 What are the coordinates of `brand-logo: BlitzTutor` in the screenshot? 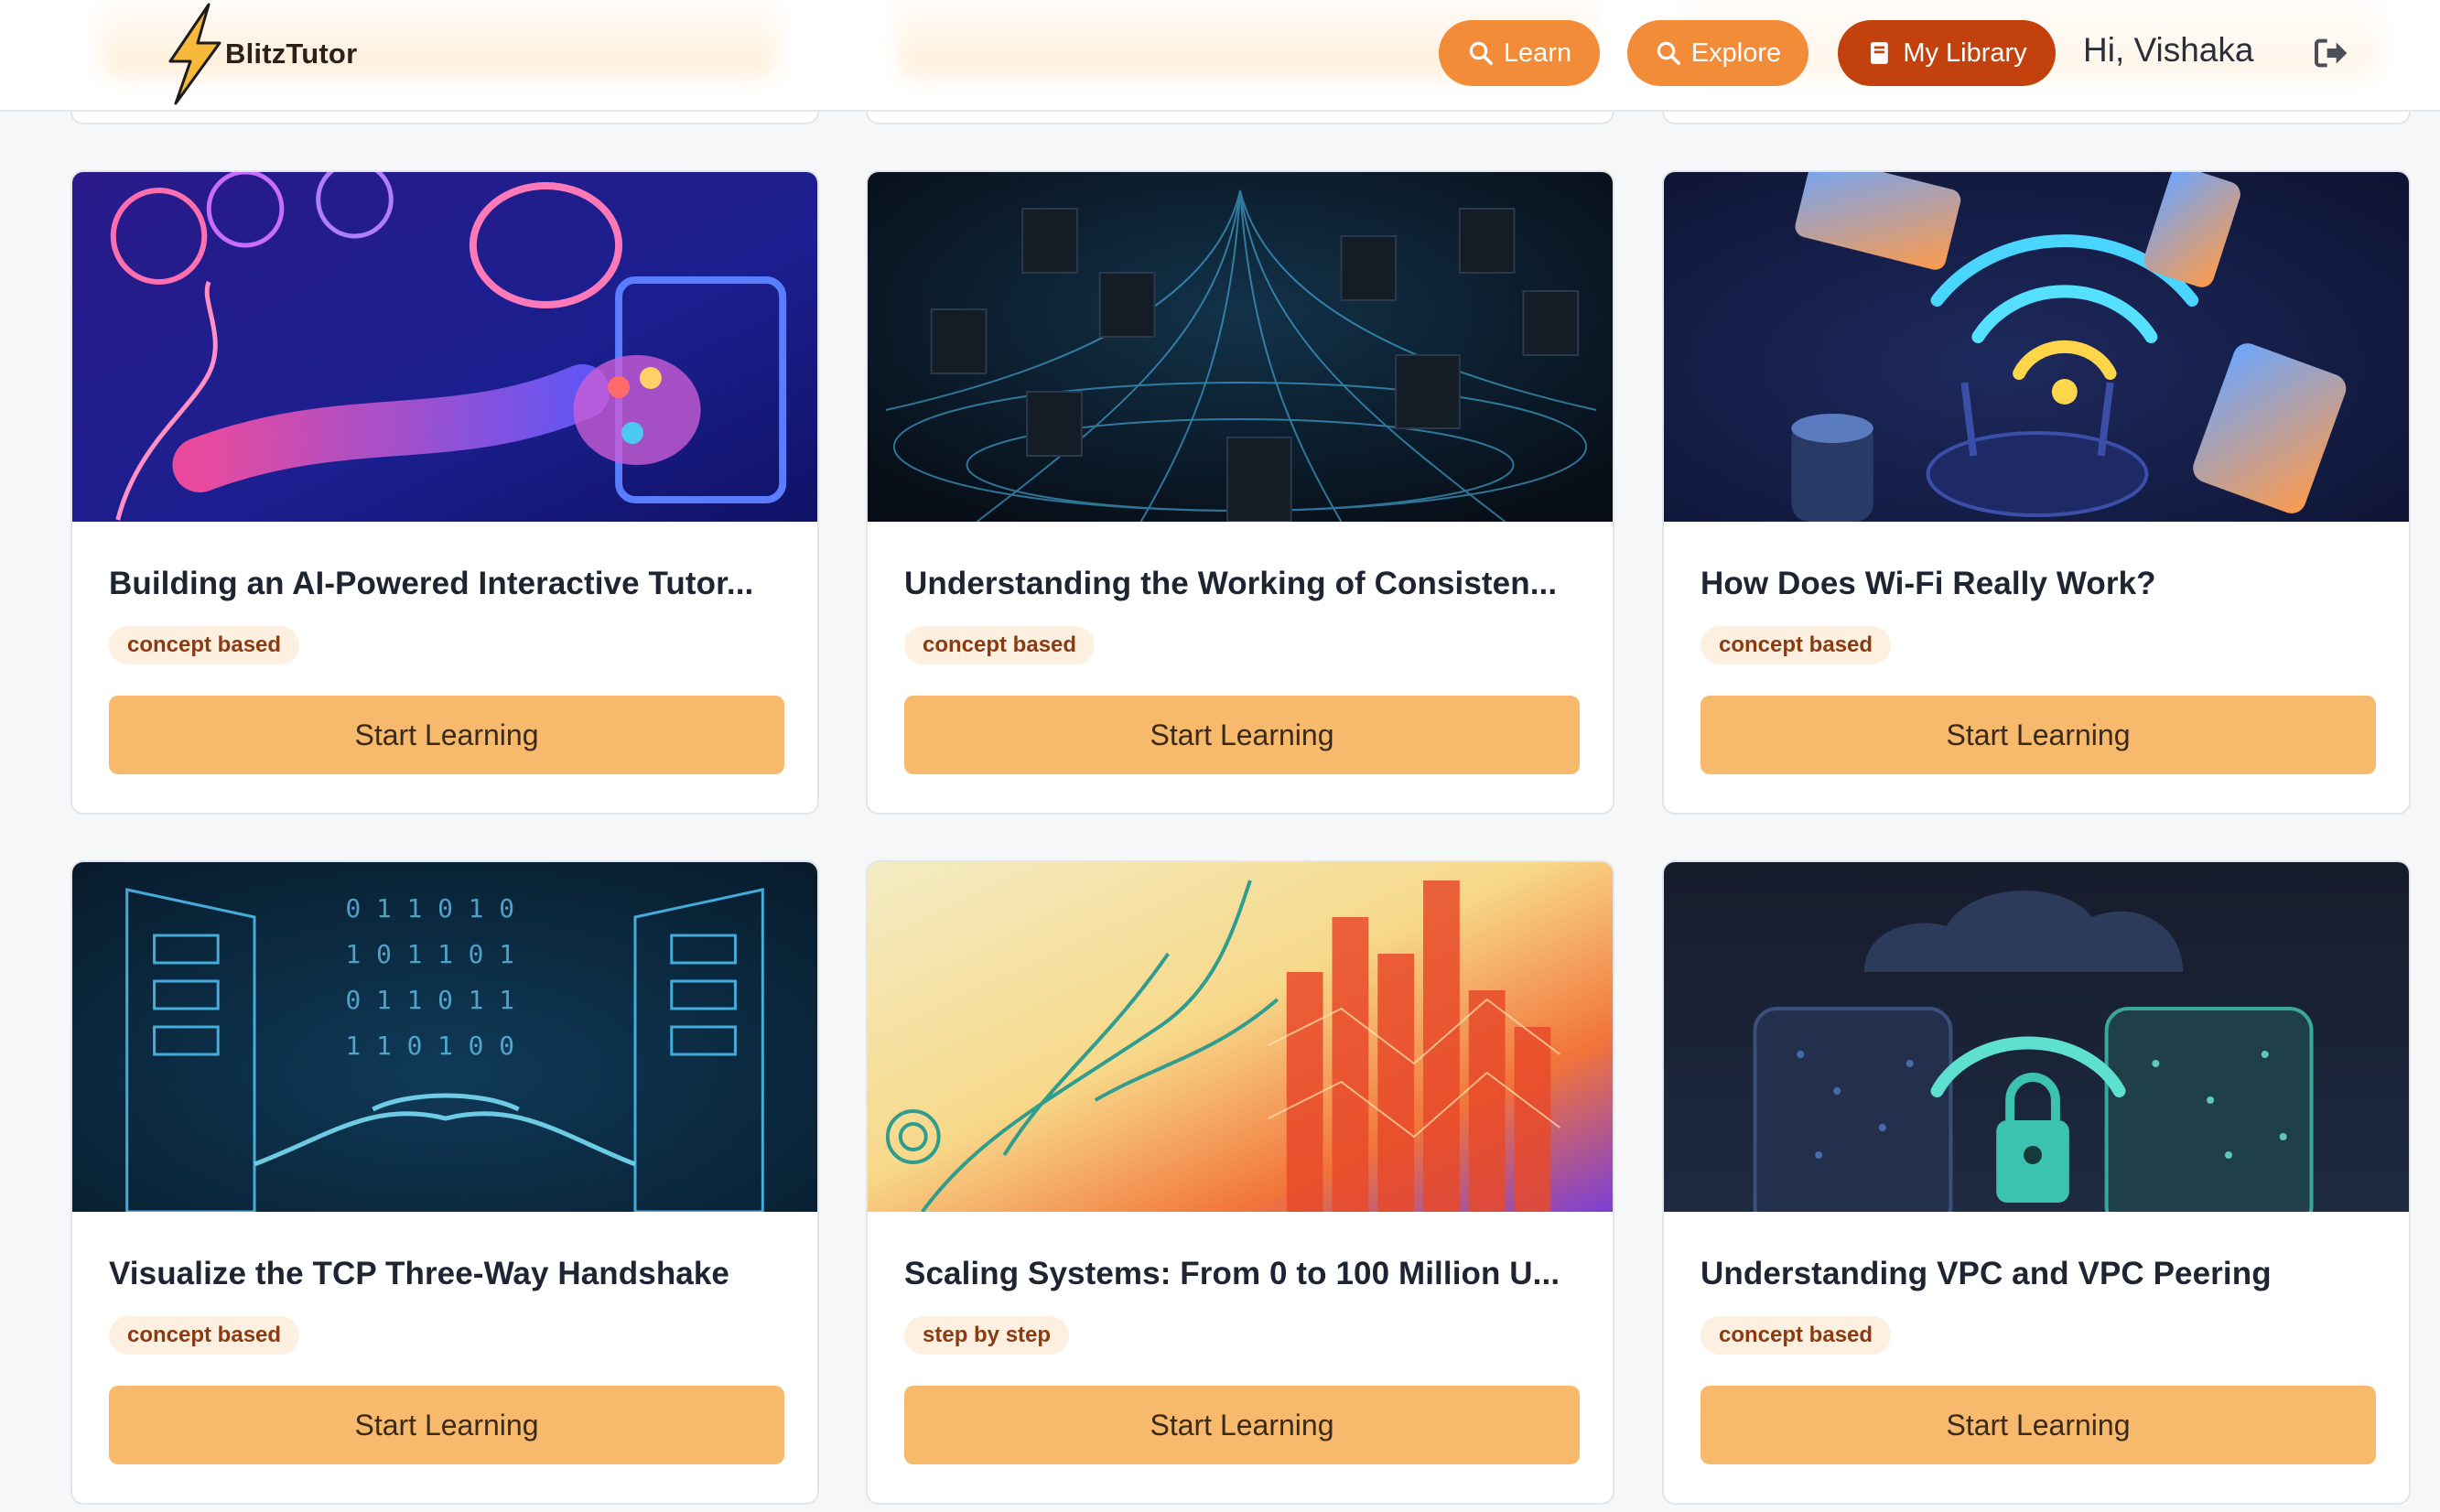 It's located at (256, 54).